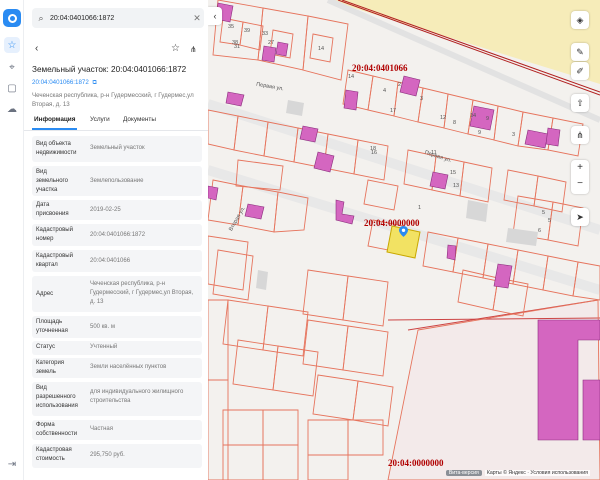 The height and width of the screenshot is (480, 600). What do you see at coordinates (100, 119) in the screenshot?
I see `tab-services: Услуги` at bounding box center [100, 119].